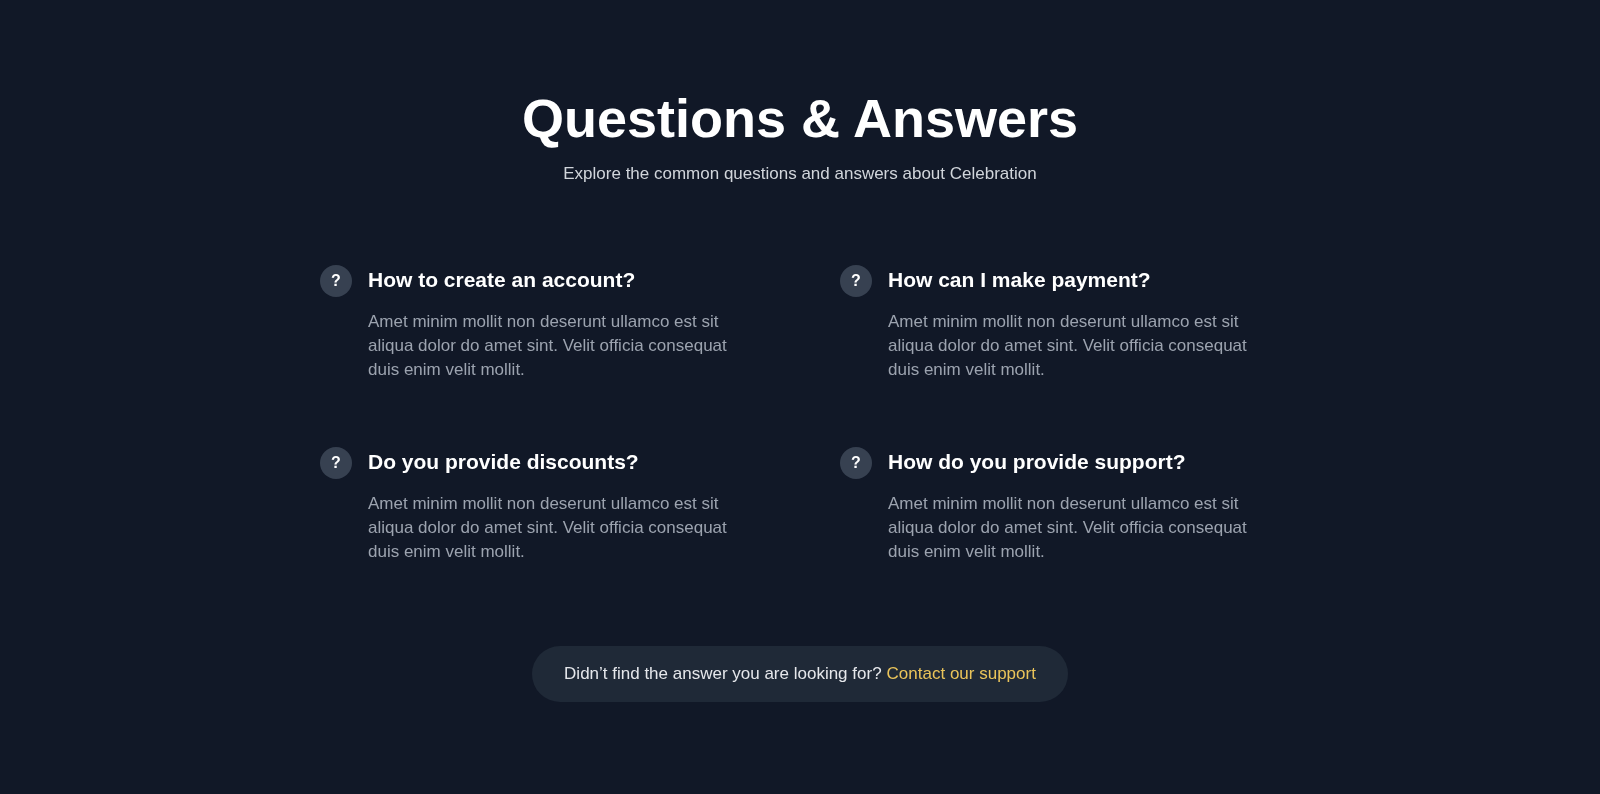 This screenshot has height=794, width=1600. I want to click on support-prompt: Didn’t find the answer you are looking for?, so click(723, 674).